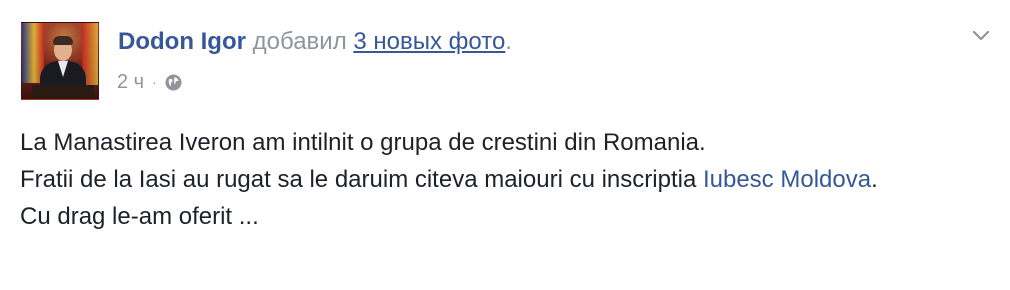  Describe the element at coordinates (981, 35) in the screenshot. I see `chevron-down-icon` at that location.